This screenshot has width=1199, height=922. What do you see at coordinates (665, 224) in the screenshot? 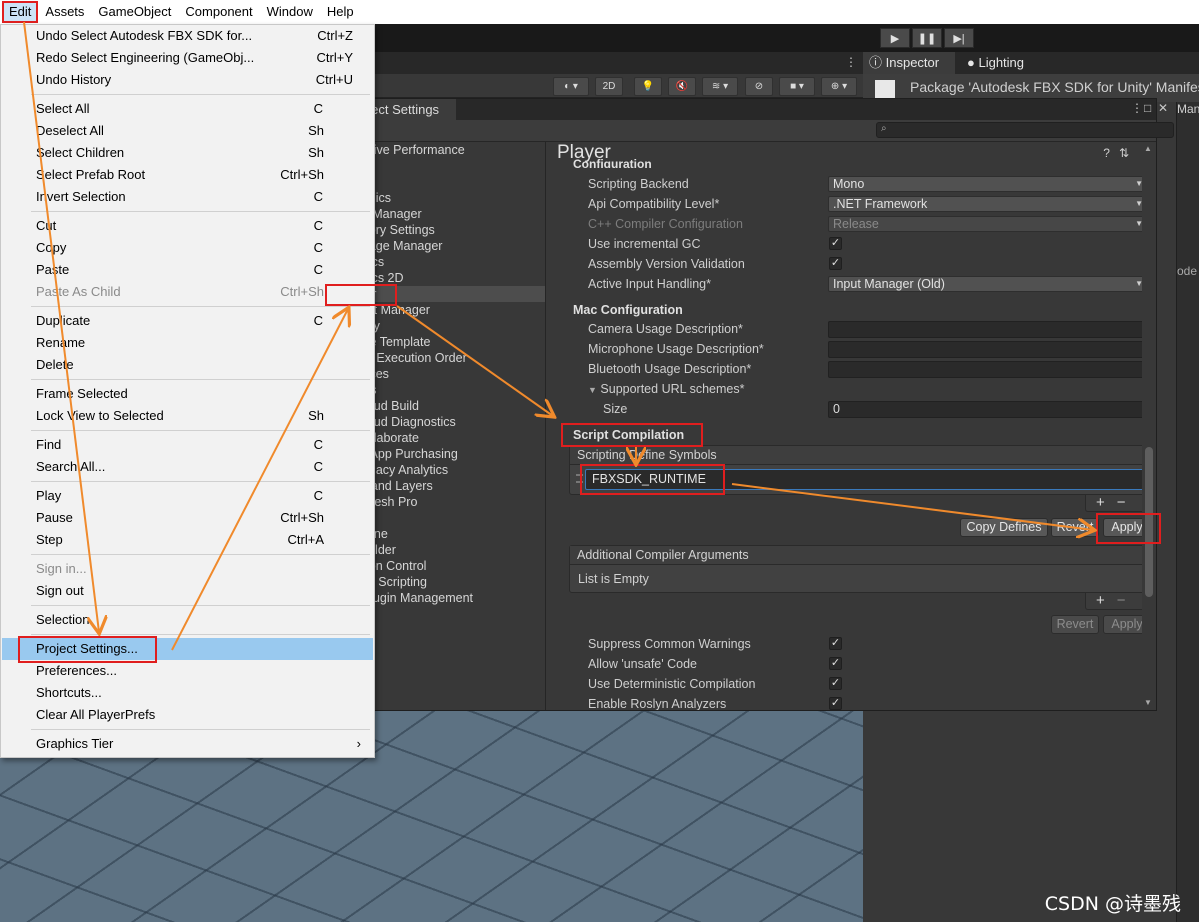
I see `cpp-config-label: C++ Compiler Configuration` at bounding box center [665, 224].